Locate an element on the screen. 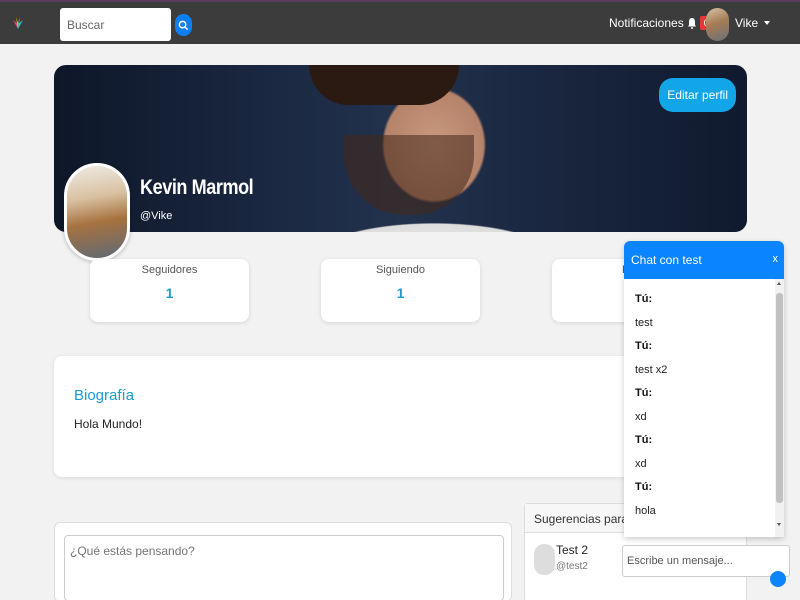 The width and height of the screenshot is (800, 600). profile-avatar is located at coordinates (97, 212).